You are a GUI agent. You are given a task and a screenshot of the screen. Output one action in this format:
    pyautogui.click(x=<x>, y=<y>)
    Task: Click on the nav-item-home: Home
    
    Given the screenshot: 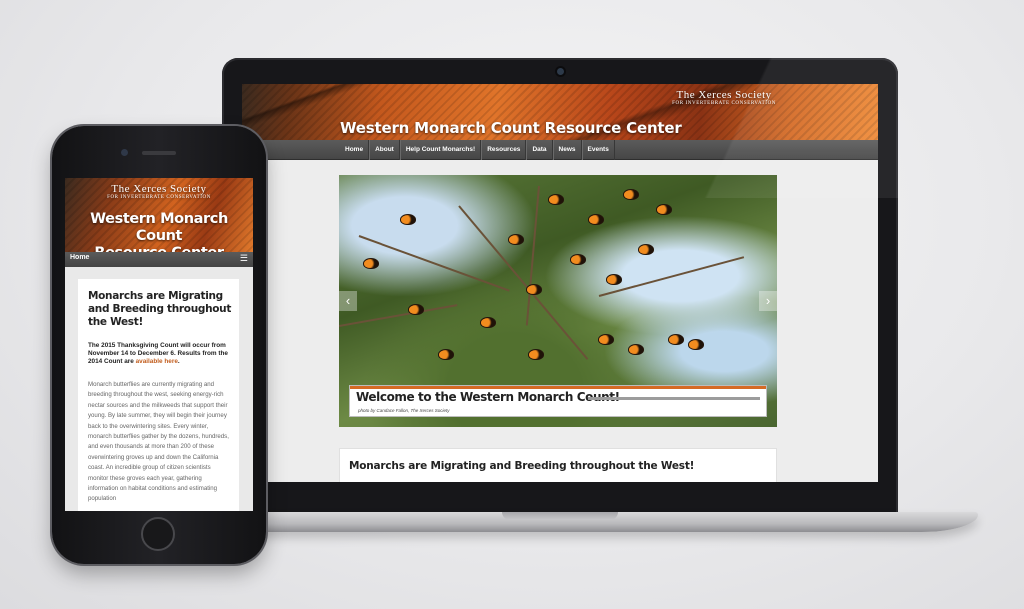 What is the action you would take?
    pyautogui.click(x=355, y=150)
    